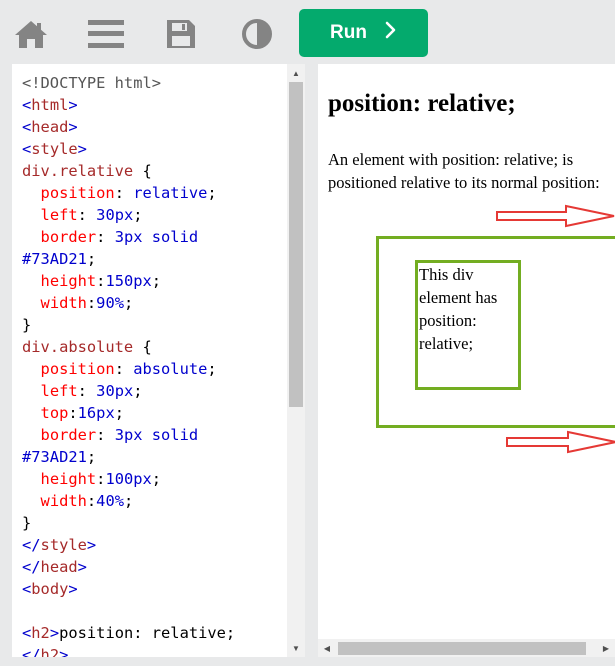  I want to click on code-line, so click(155, 611).